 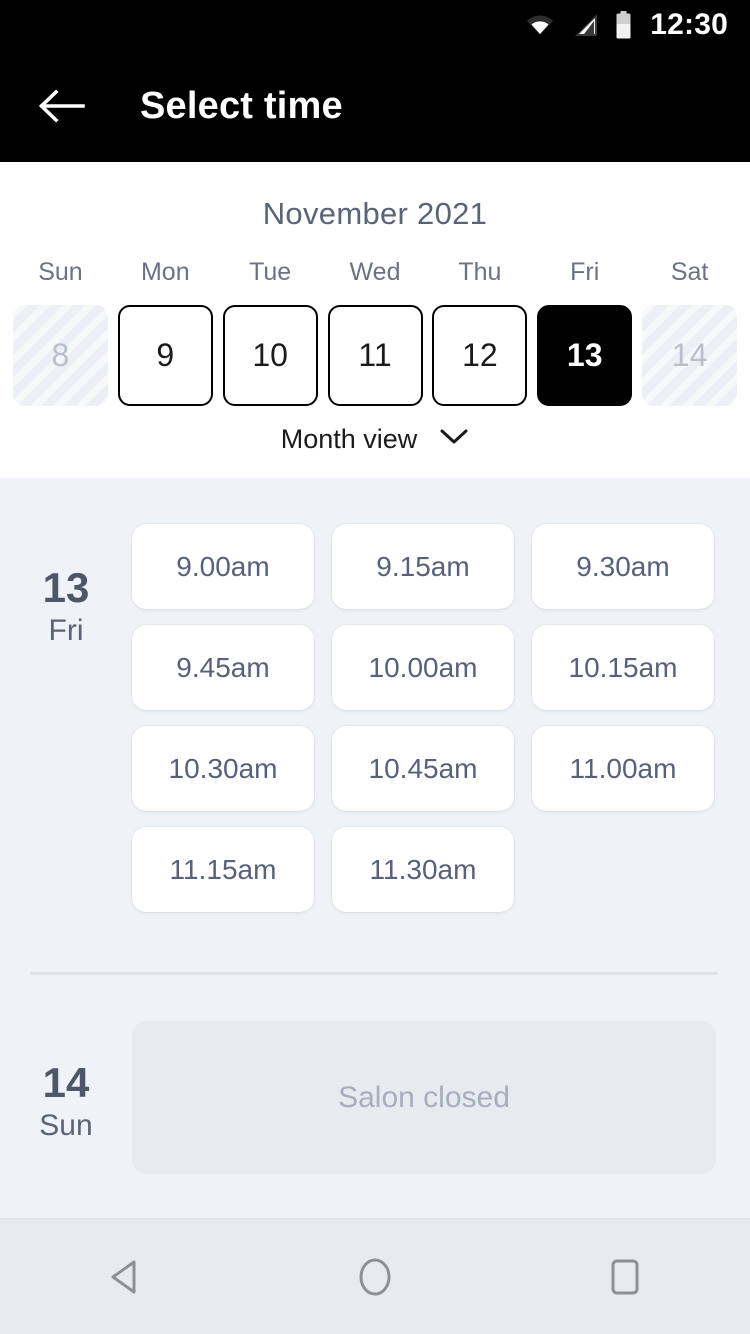 I want to click on date-cell-9: 9, so click(x=165, y=355).